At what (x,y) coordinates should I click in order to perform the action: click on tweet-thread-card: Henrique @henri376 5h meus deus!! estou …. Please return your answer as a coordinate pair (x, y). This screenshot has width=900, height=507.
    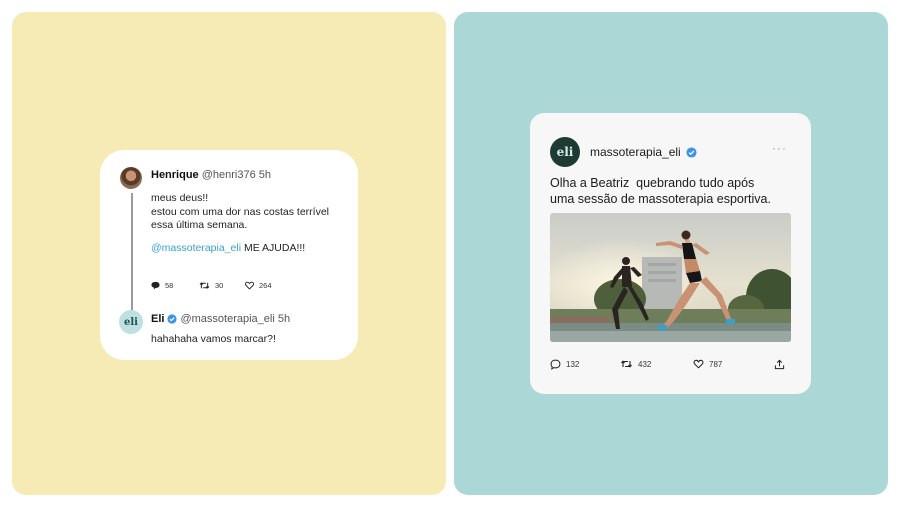
    Looking at the image, I should click on (229, 255).